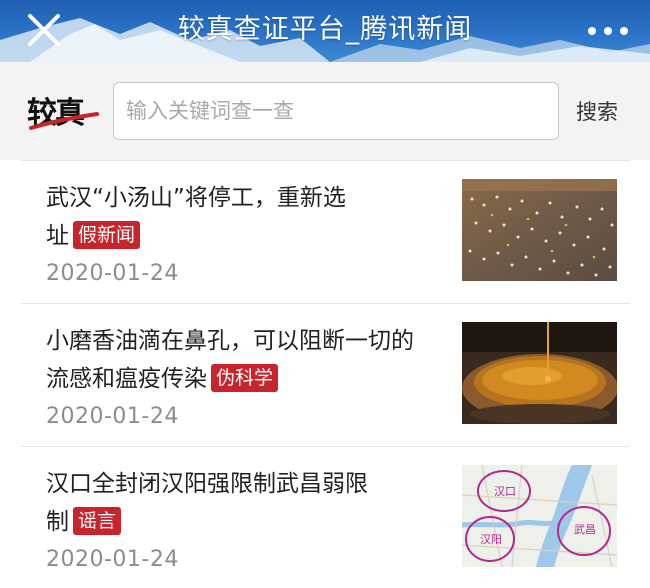  What do you see at coordinates (597, 112) in the screenshot?
I see `search-button: 搜索` at bounding box center [597, 112].